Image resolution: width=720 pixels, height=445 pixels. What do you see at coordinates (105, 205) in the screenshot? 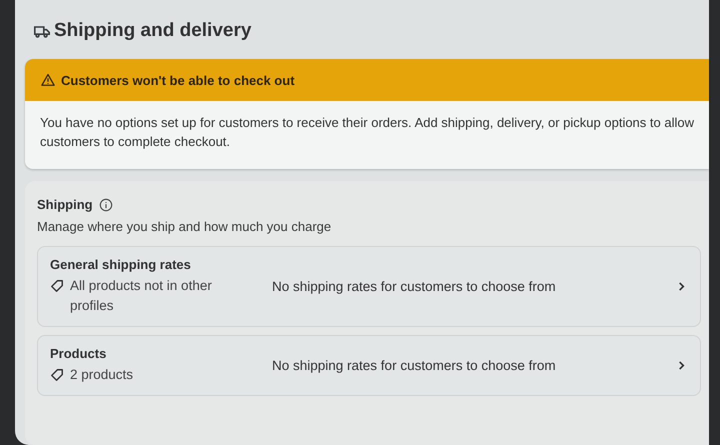
I see `info-icon` at bounding box center [105, 205].